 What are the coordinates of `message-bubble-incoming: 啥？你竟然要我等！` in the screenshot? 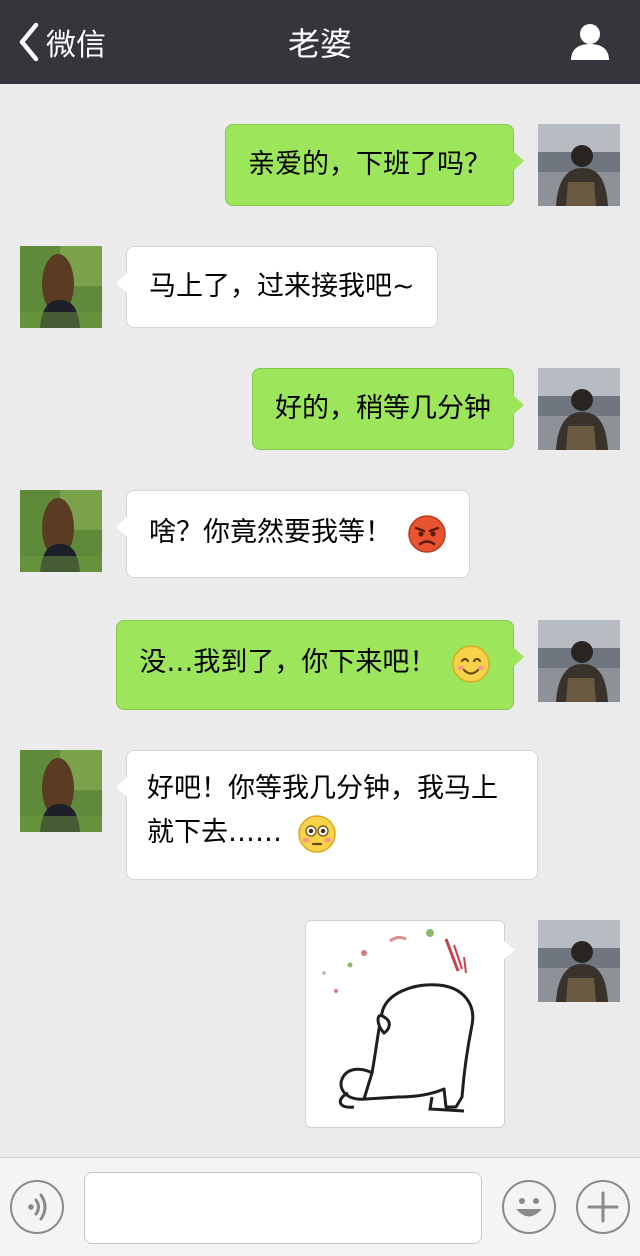 It's located at (293, 534).